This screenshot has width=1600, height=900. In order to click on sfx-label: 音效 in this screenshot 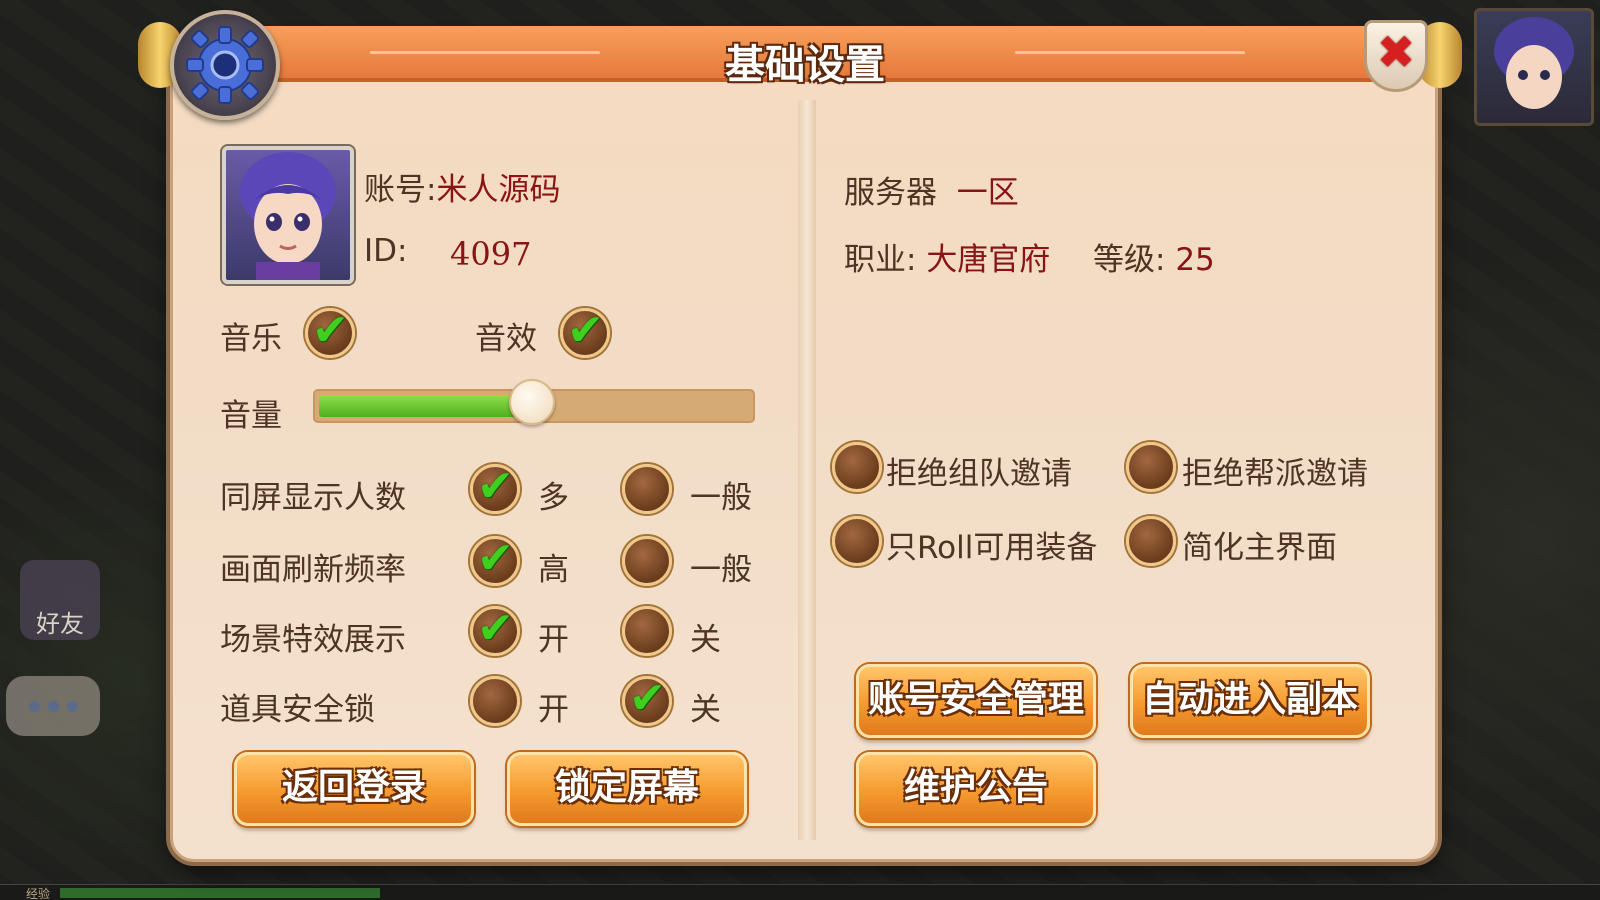, I will do `click(506, 339)`.